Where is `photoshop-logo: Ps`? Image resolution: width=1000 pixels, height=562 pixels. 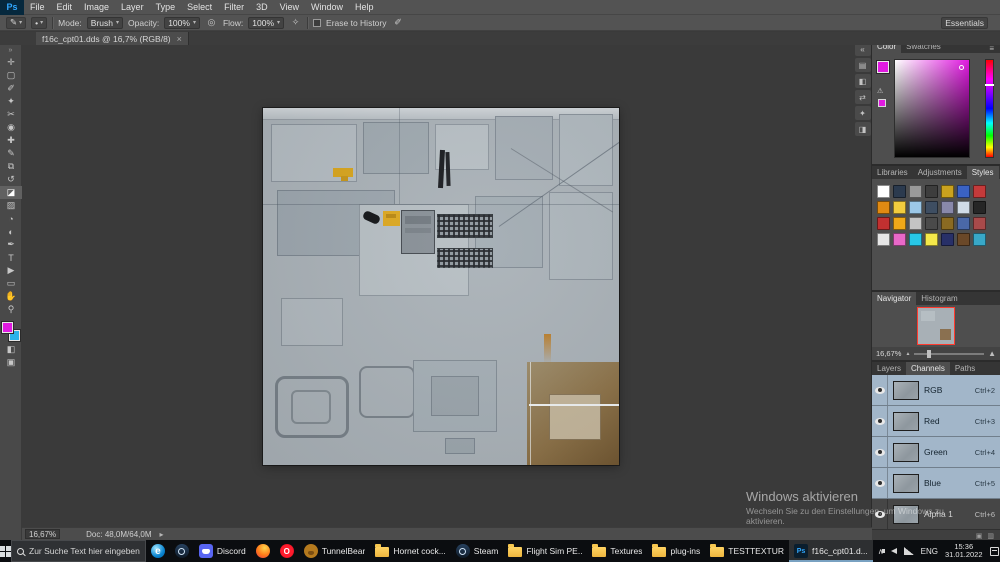 photoshop-logo: Ps is located at coordinates (12, 7).